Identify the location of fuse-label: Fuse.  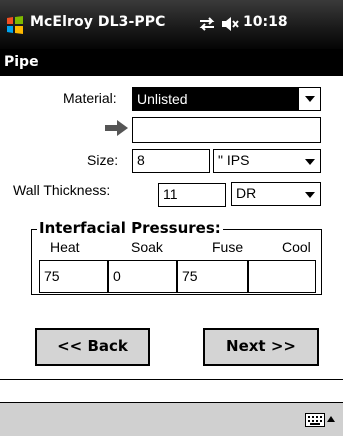
(228, 247).